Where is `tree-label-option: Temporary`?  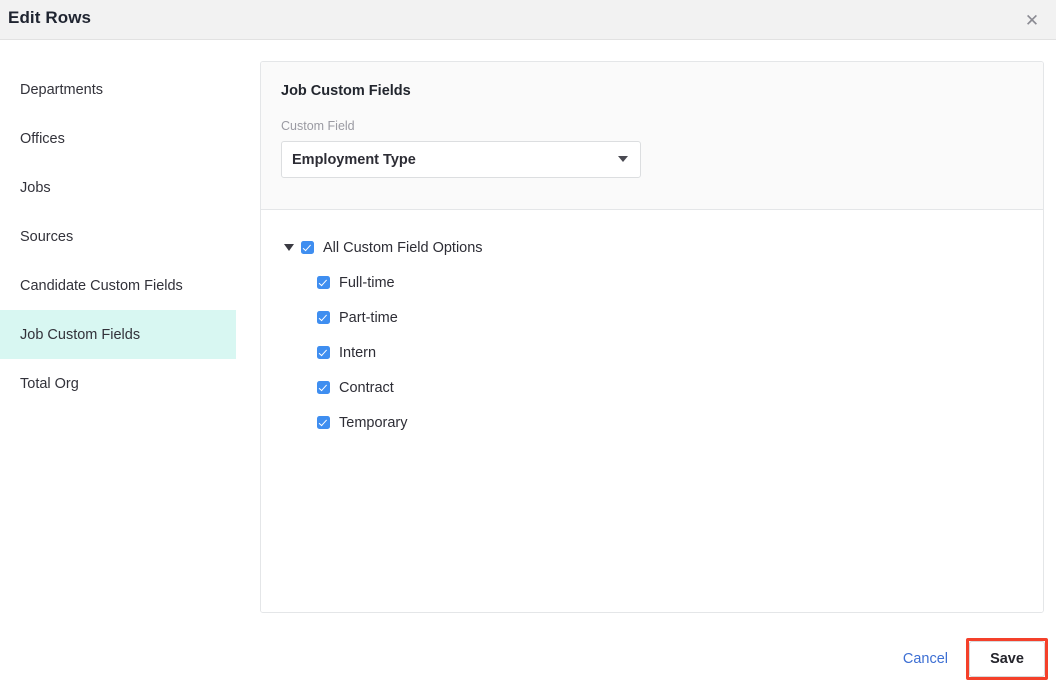 tree-label-option: Temporary is located at coordinates (373, 422).